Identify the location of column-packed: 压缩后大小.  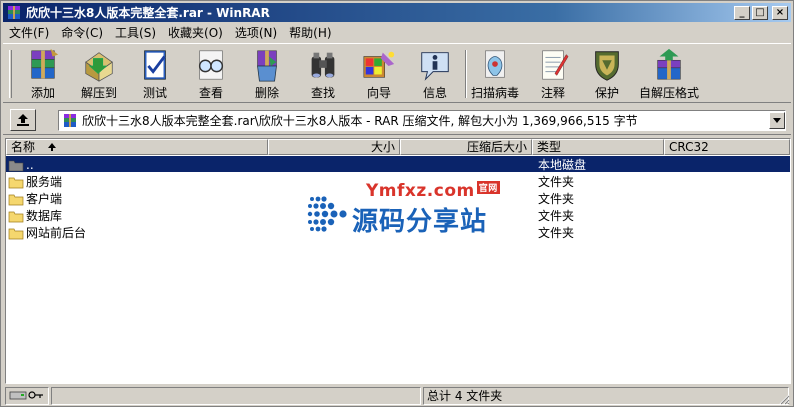
(466, 147).